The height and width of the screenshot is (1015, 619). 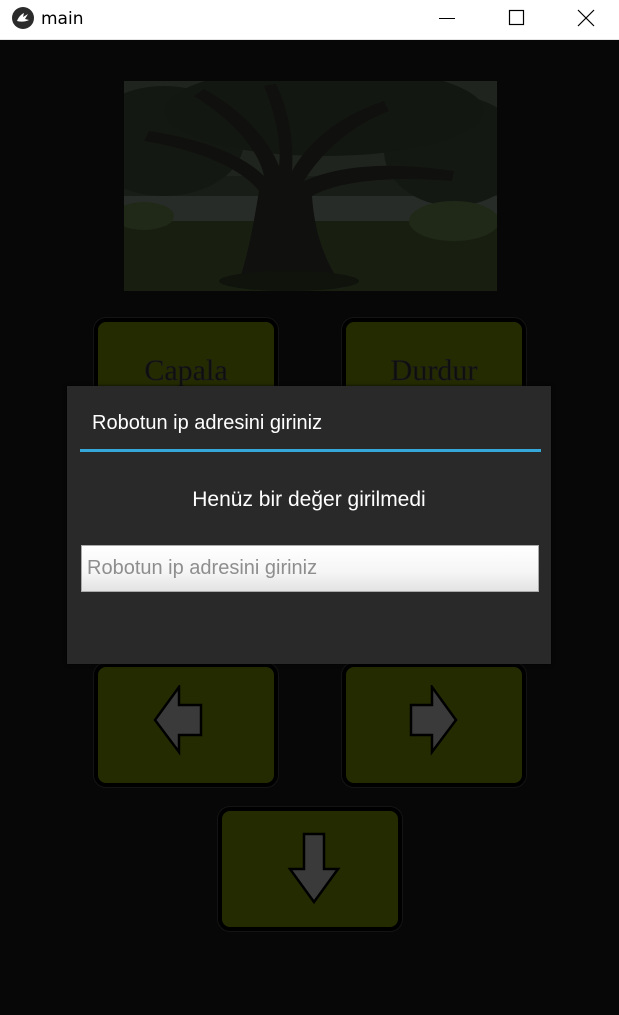 What do you see at coordinates (309, 20) in the screenshot?
I see `window-titlebar: main` at bounding box center [309, 20].